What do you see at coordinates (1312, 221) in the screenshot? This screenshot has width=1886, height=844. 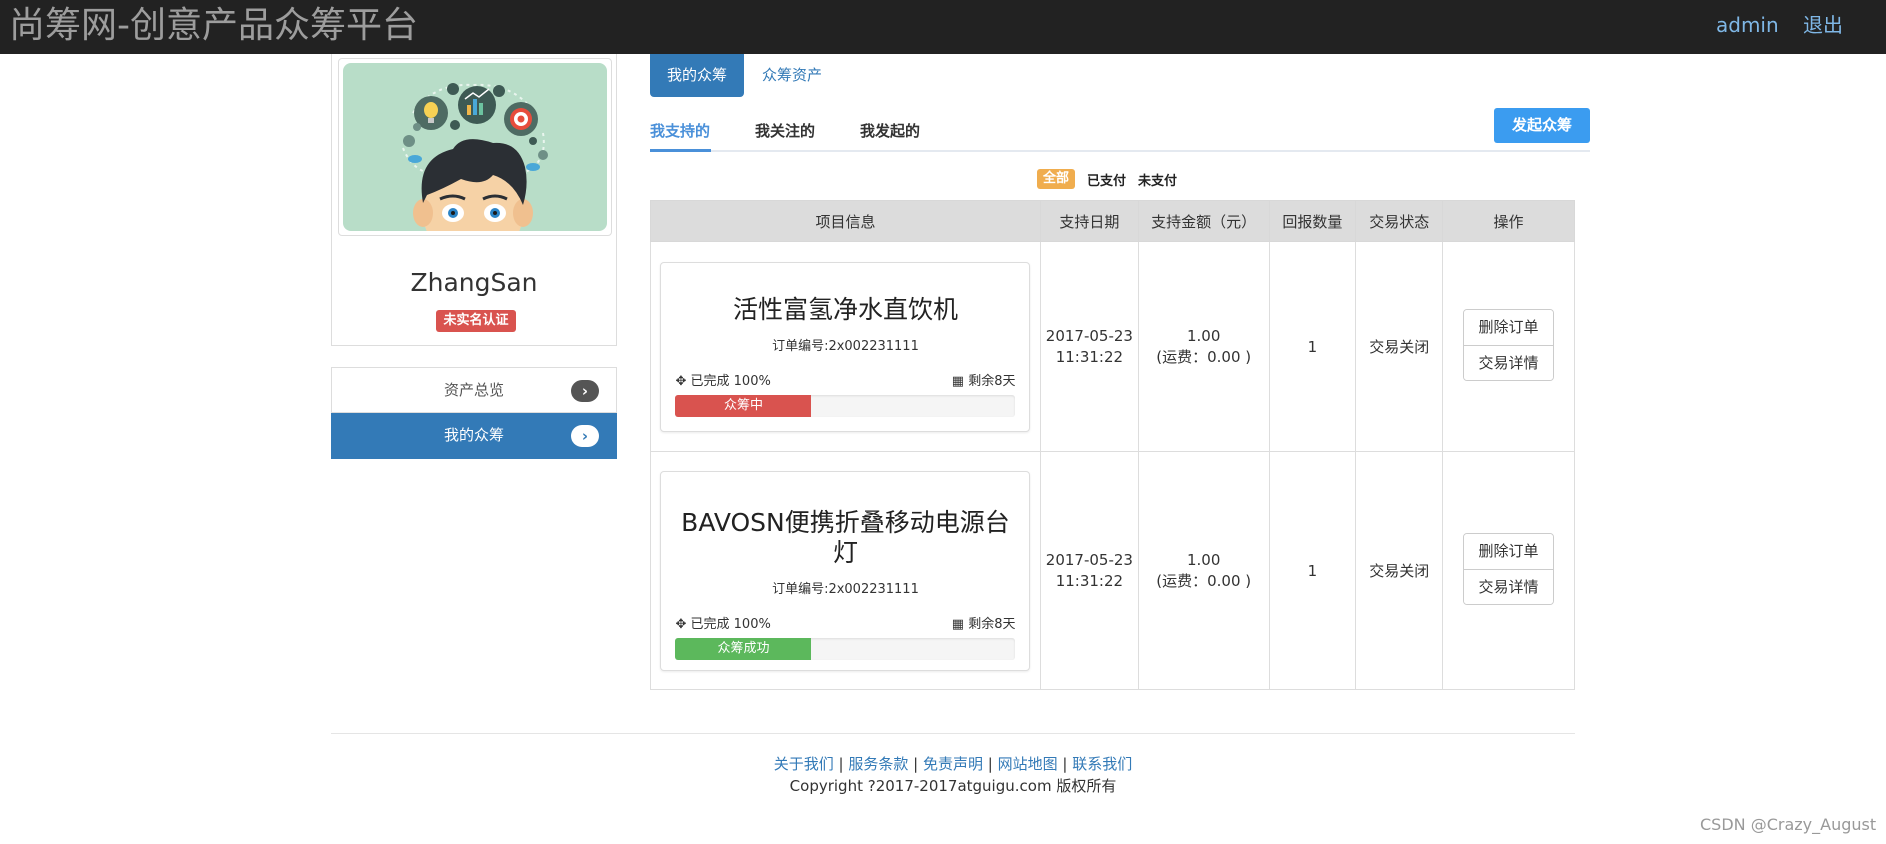 I see `header-reward-qty: 回报数量` at bounding box center [1312, 221].